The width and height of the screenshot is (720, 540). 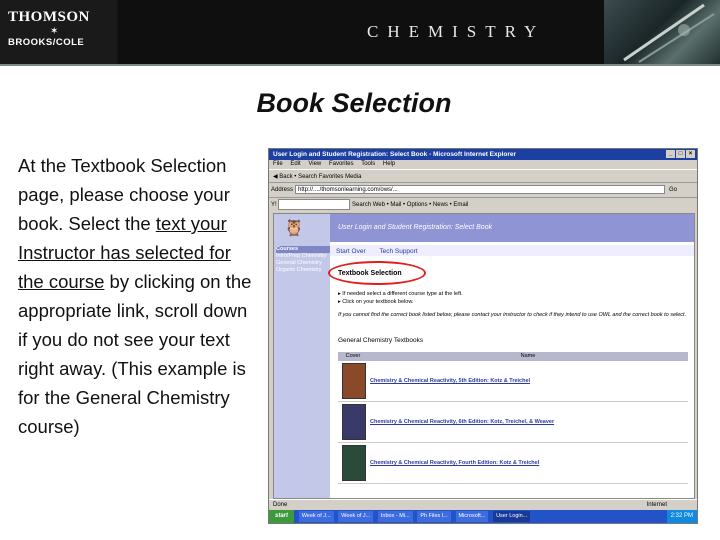 I want to click on menu-view: View, so click(x=314, y=164).